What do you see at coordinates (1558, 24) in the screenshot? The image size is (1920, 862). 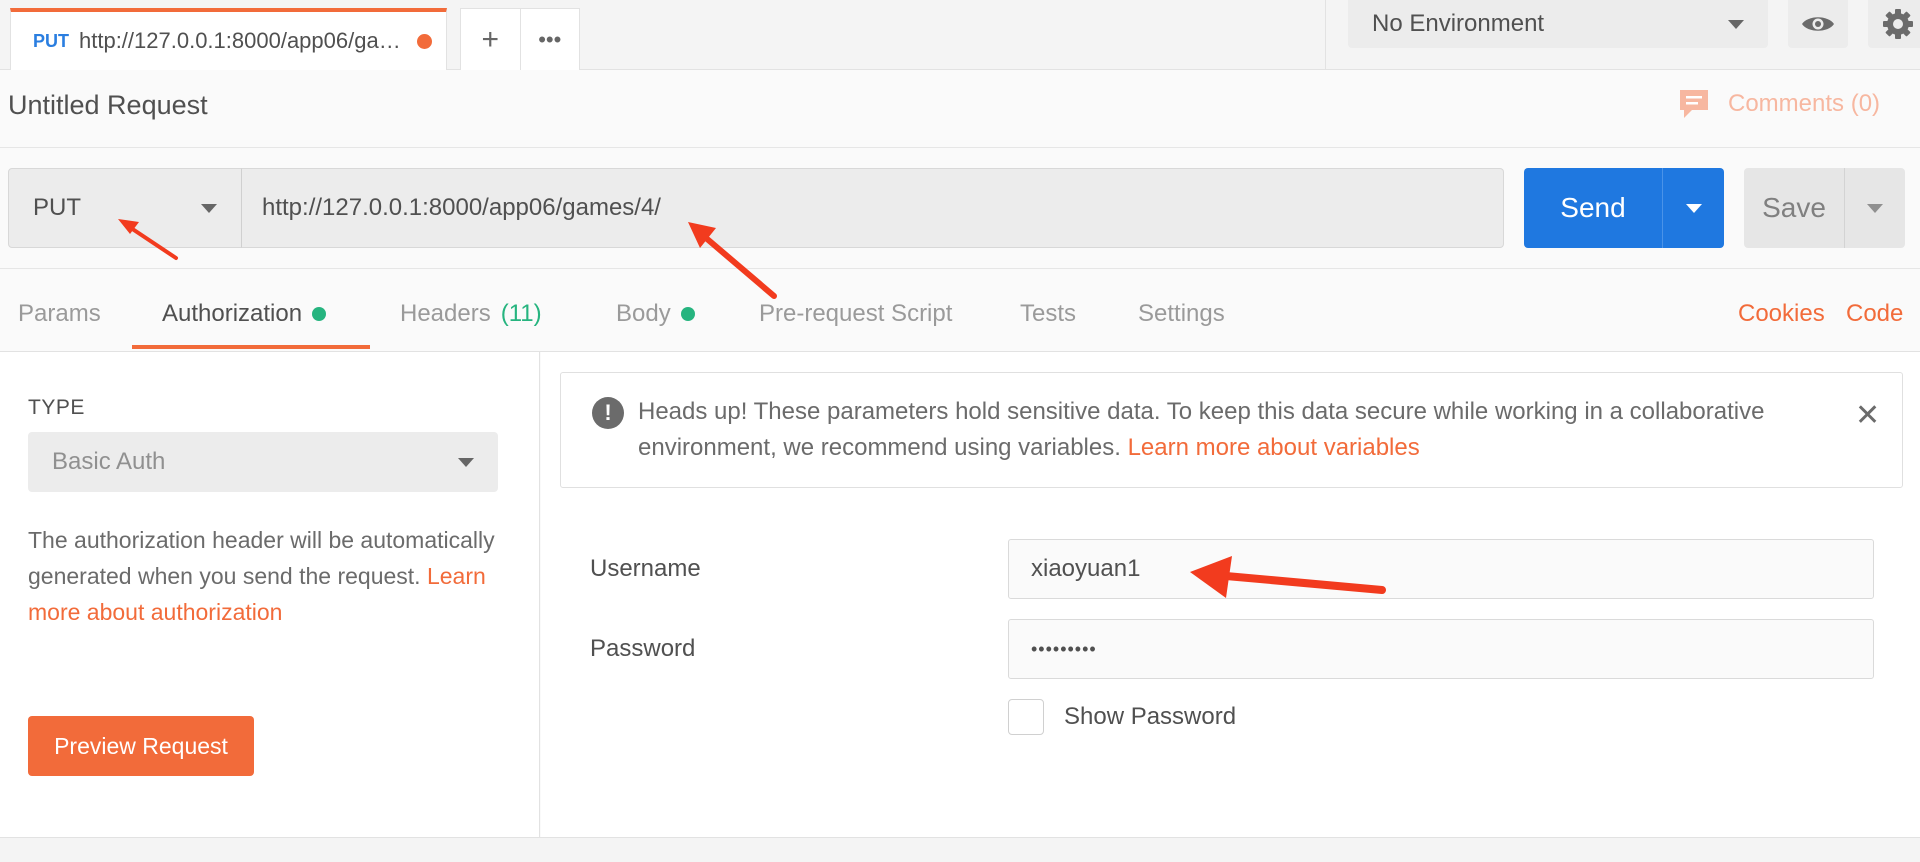 I see `environment-select: No Environment` at bounding box center [1558, 24].